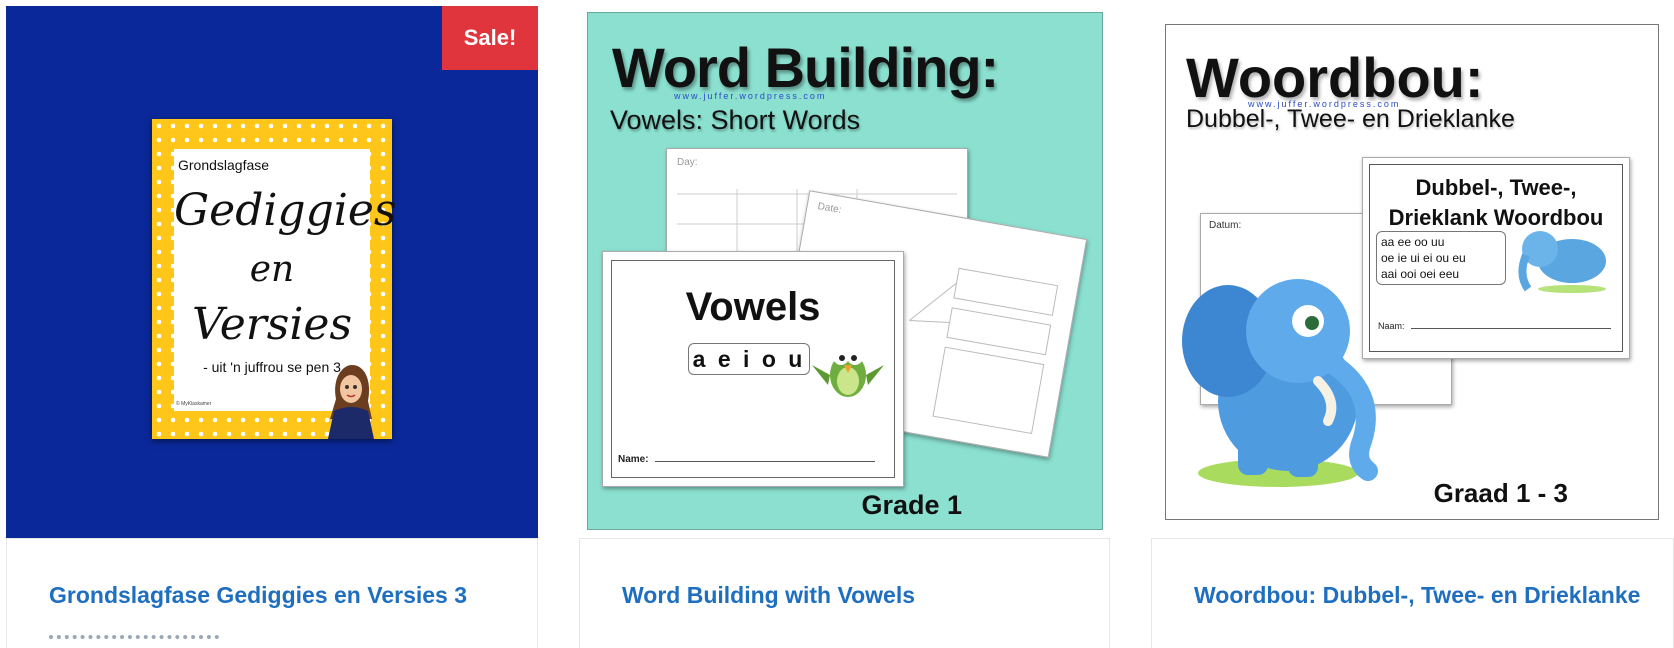 The height and width of the screenshot is (648, 1674). What do you see at coordinates (911, 505) in the screenshot?
I see `grade-label: Grade 1` at bounding box center [911, 505].